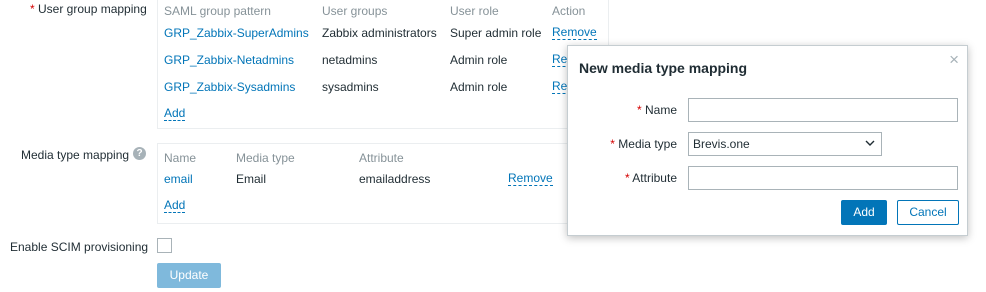 This screenshot has width=986, height=292. What do you see at coordinates (355, 11) in the screenshot?
I see `header-user-groups: User groups` at bounding box center [355, 11].